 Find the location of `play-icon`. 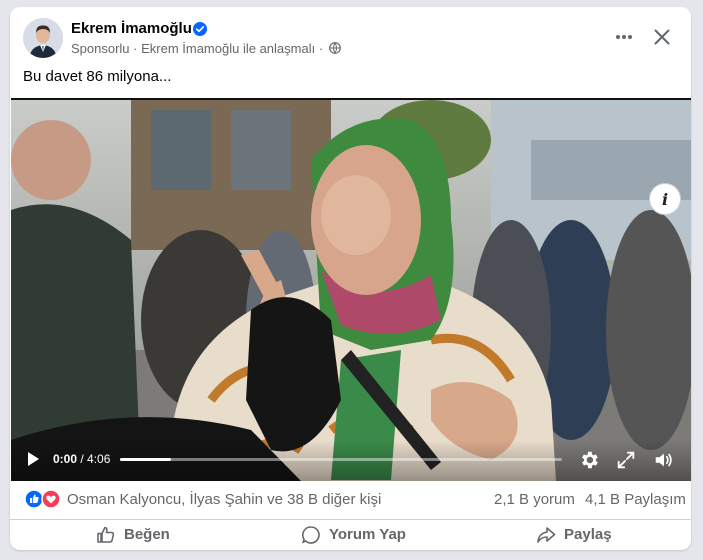

play-icon is located at coordinates (33, 459).